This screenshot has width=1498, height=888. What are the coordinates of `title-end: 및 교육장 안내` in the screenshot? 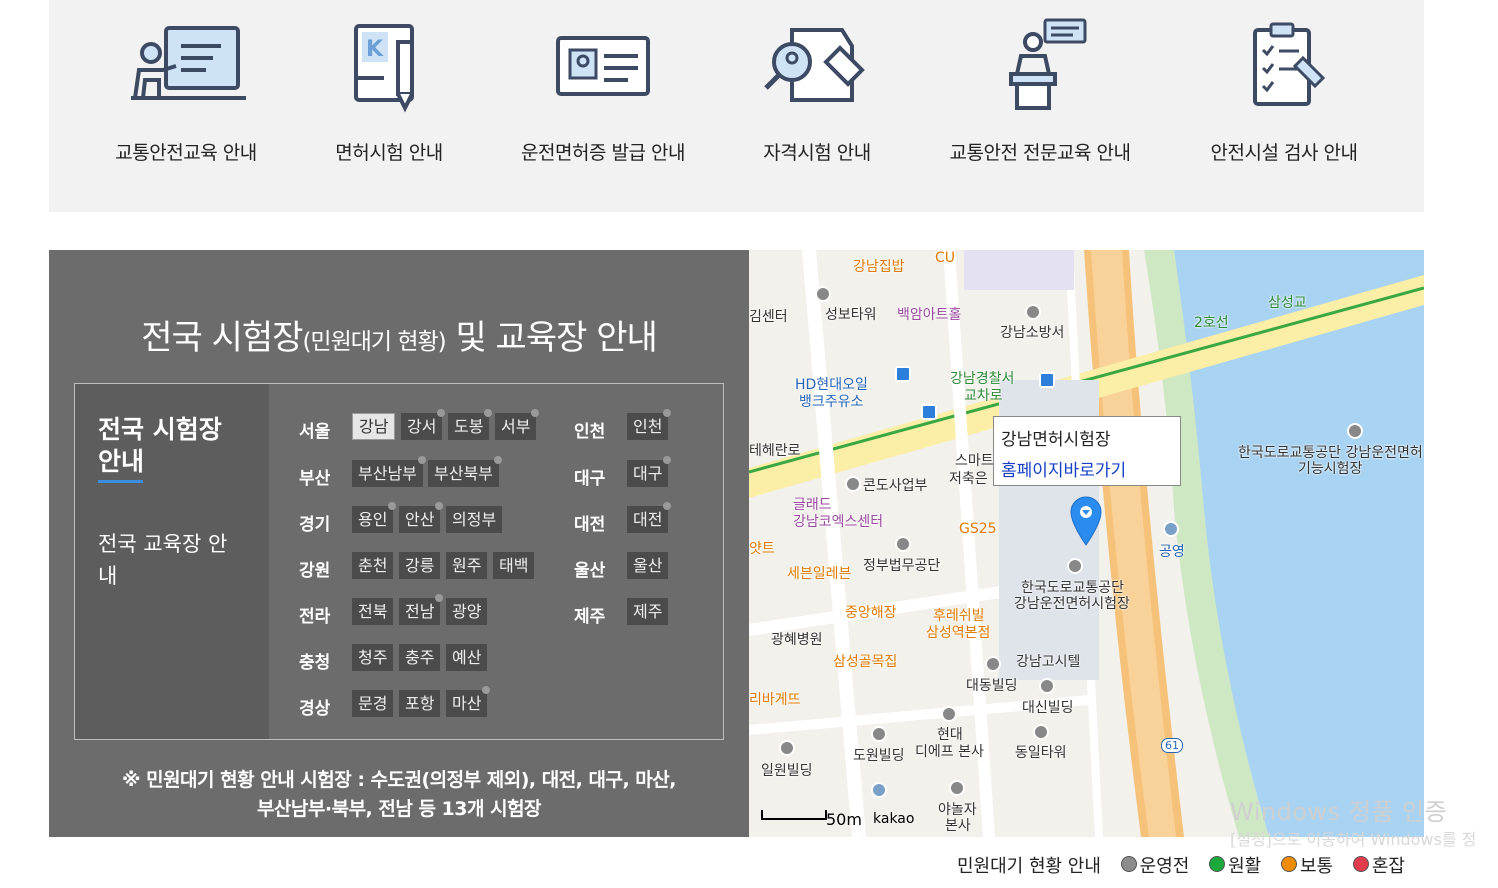 It's located at (551, 338).